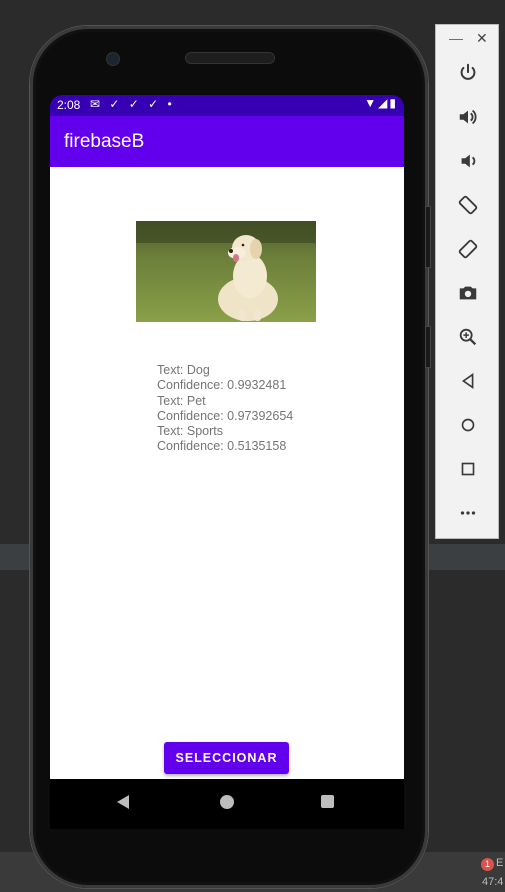 This screenshot has width=505, height=892. I want to click on nav-back-icon, so click(123, 802).